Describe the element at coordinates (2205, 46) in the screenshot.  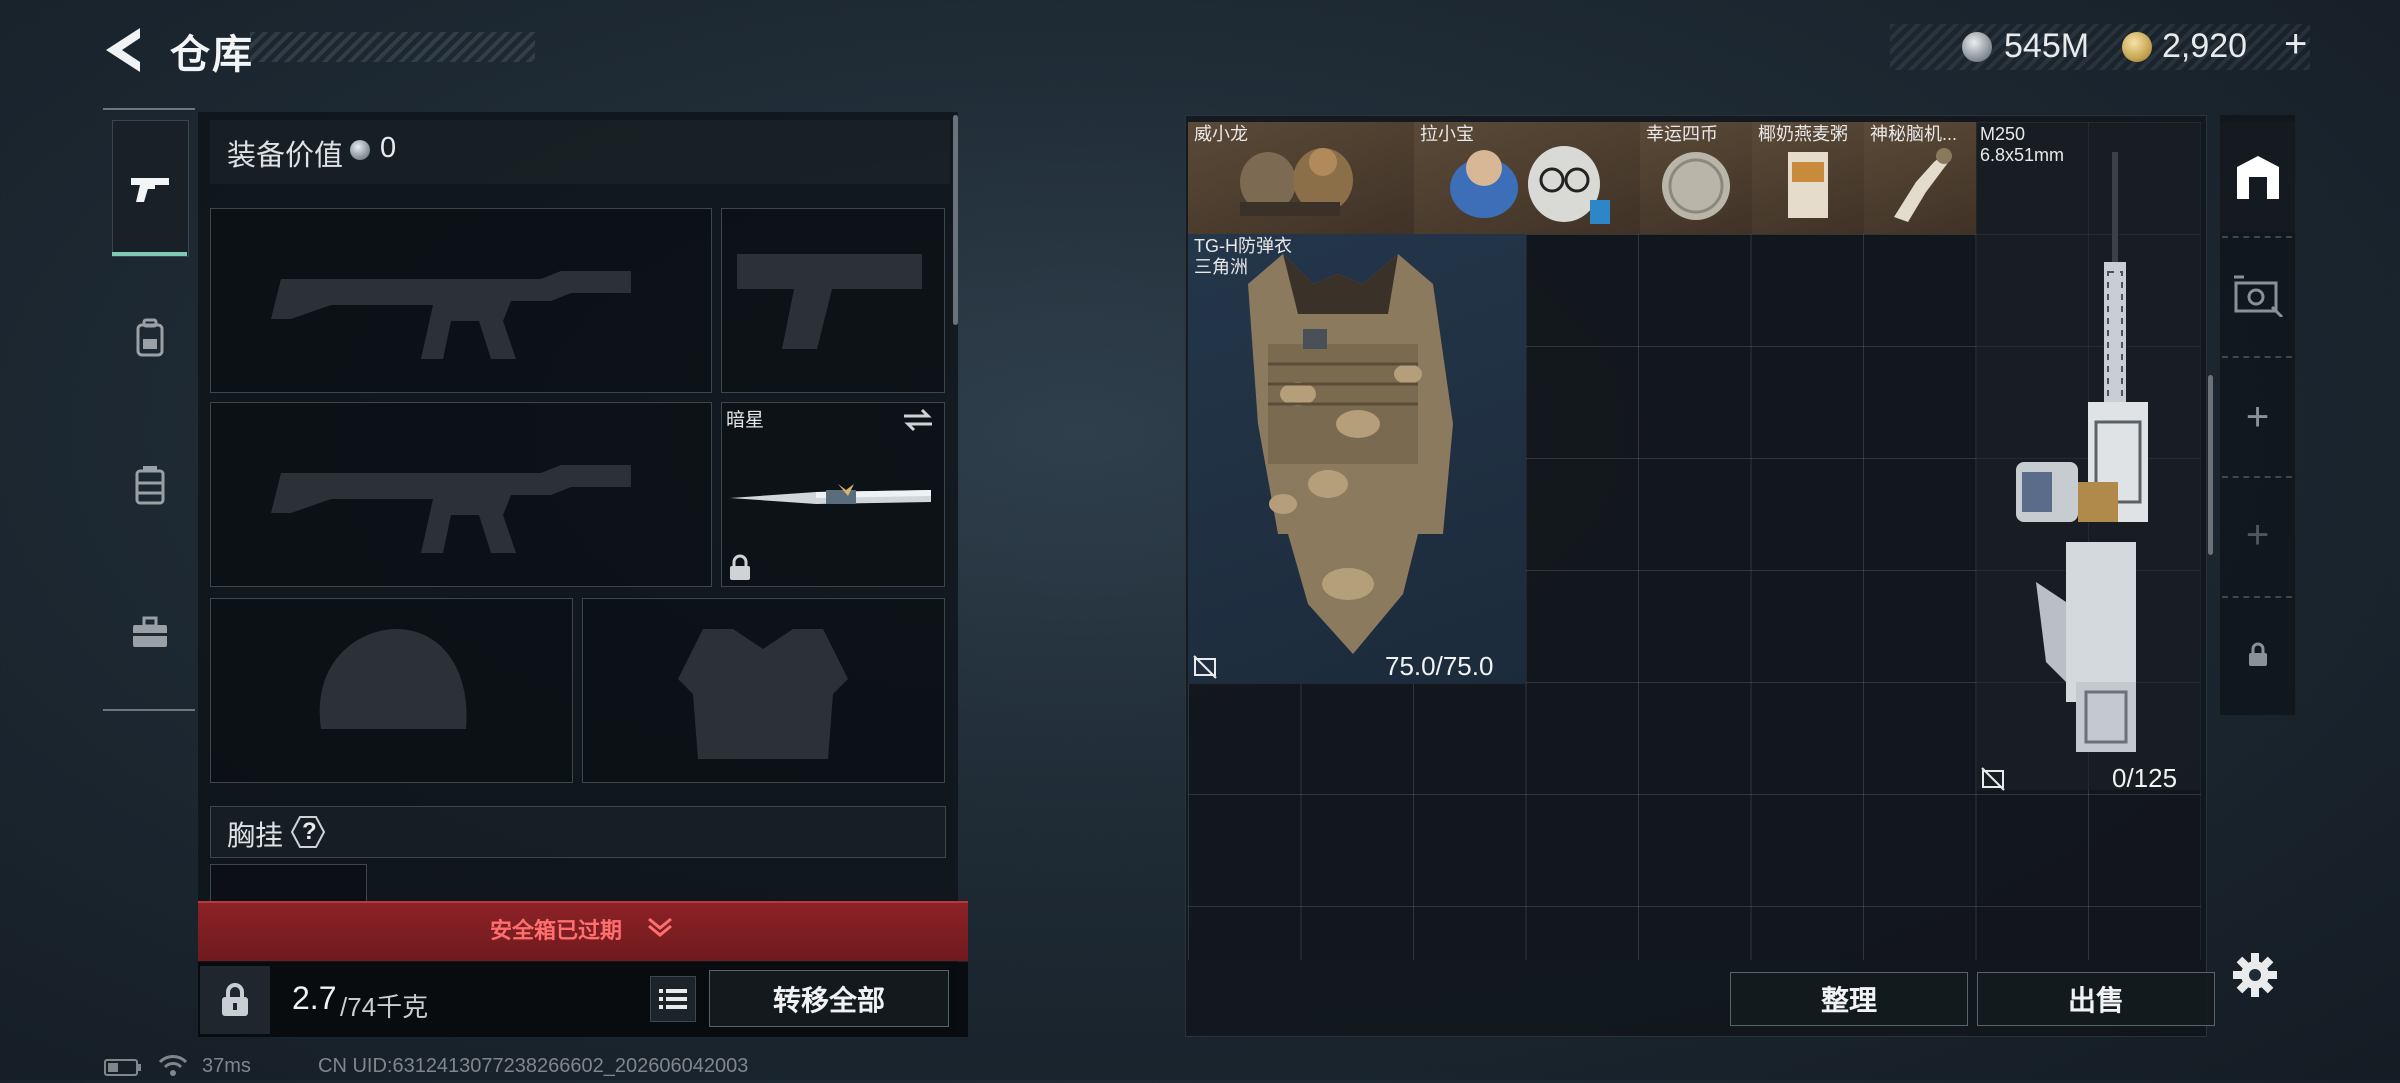
I see `gold-amount: 2,920` at that location.